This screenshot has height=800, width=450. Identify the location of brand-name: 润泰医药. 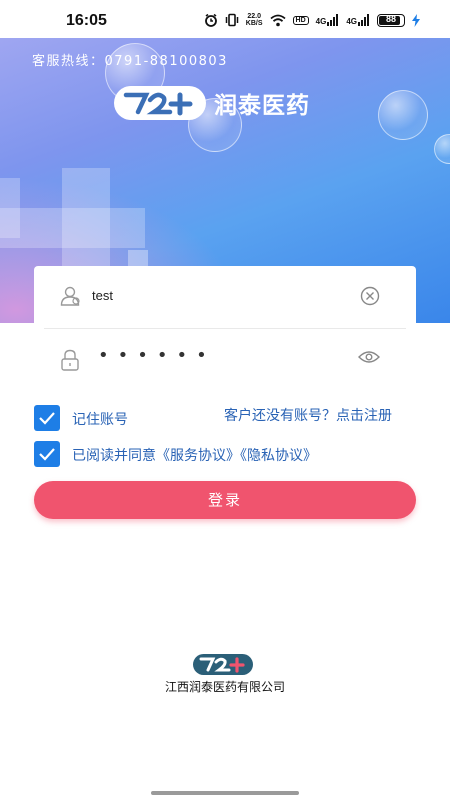
(262, 106).